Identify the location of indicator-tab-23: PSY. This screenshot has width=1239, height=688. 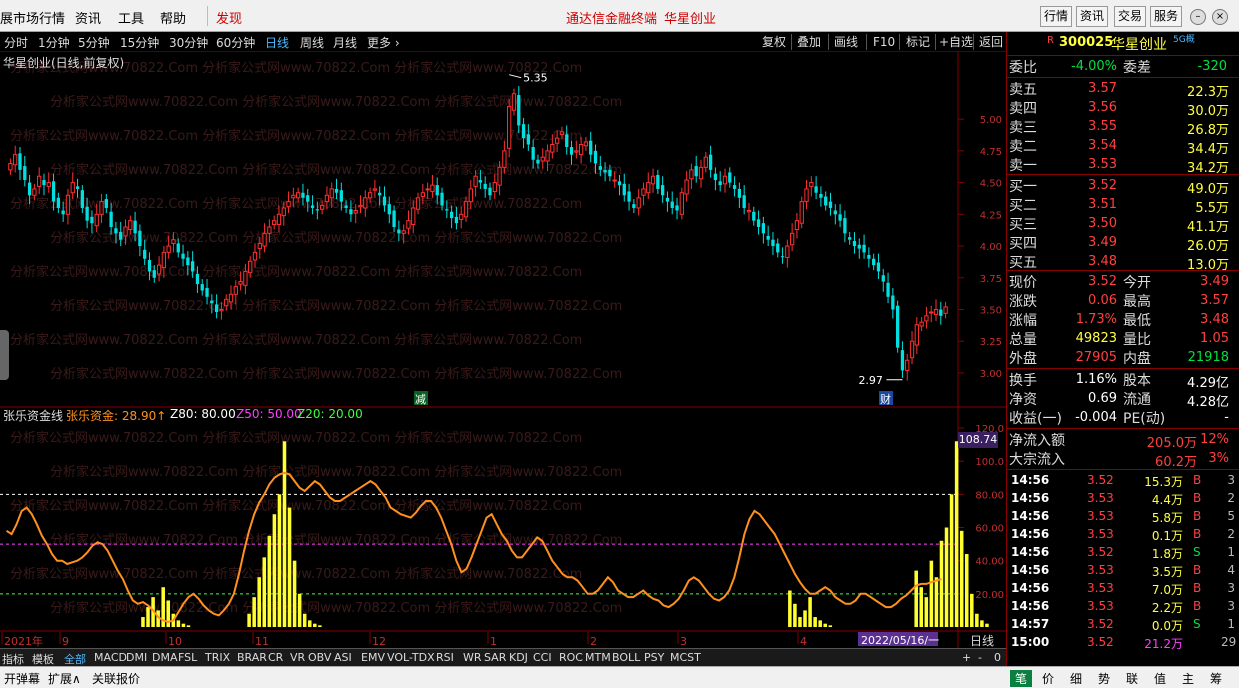
(654, 657).